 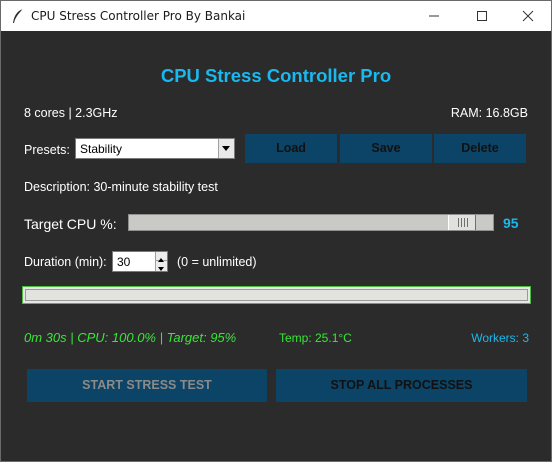 I want to click on preset-select-value: Stability, so click(x=101, y=149).